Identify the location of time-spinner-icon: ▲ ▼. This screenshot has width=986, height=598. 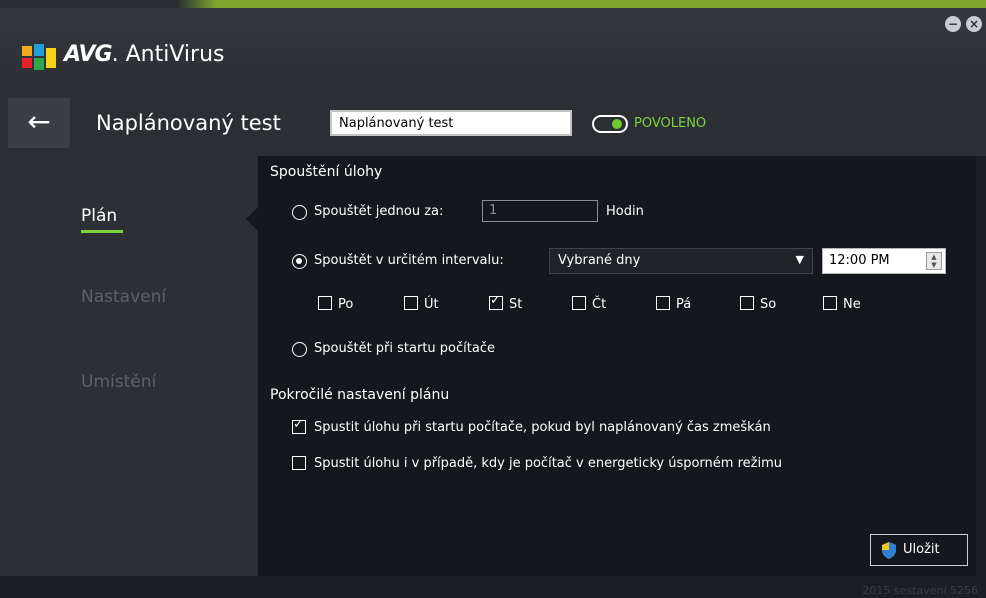
(934, 261).